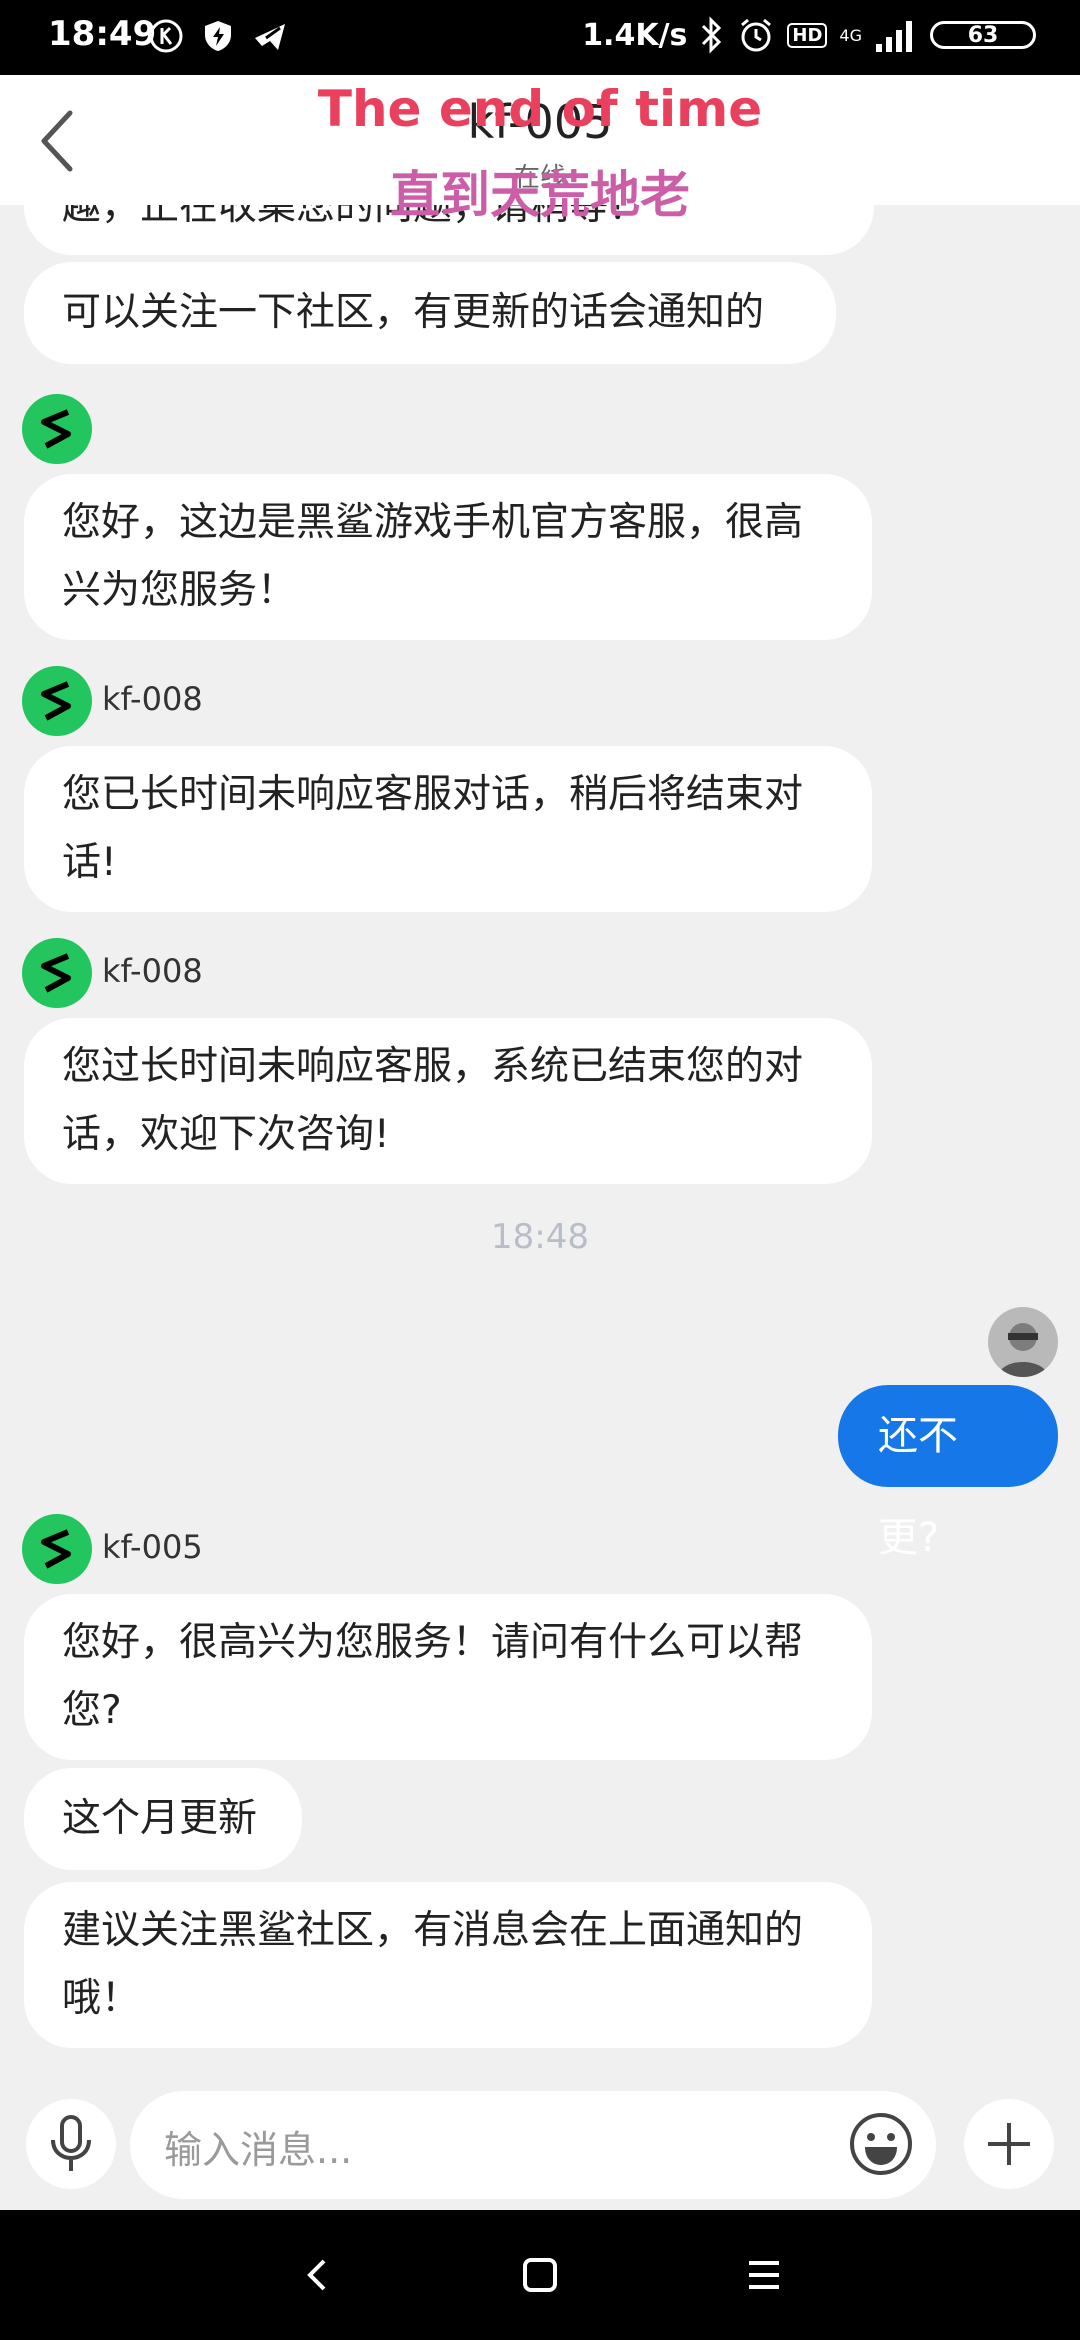 This screenshot has height=2340, width=1080. Describe the element at coordinates (448, 1677) in the screenshot. I see `message-bubble: 您好，很高兴为您服务！请问有什么可以帮您?` at that location.